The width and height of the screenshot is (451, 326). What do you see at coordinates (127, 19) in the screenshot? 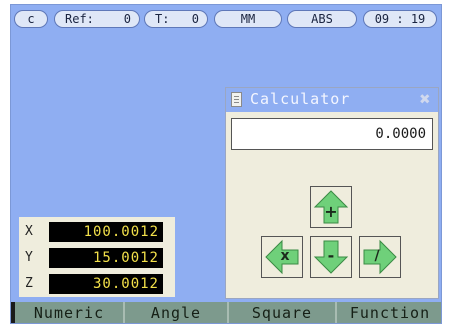
I see `ref-value: 0` at bounding box center [127, 19].